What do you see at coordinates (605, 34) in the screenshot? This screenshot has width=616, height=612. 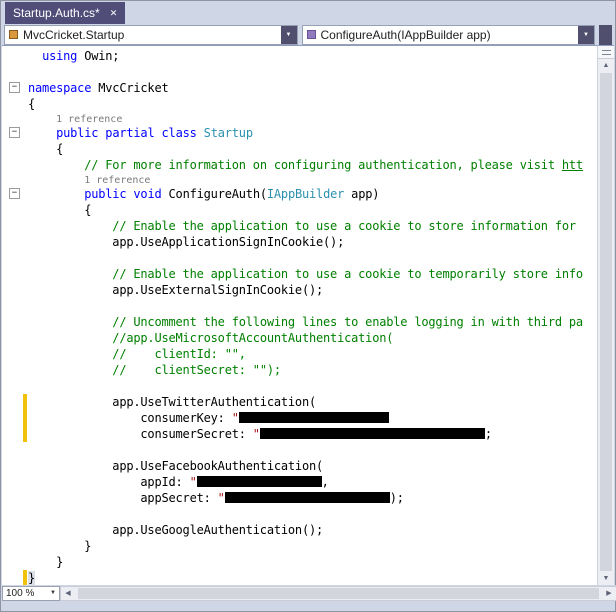 I see `navbar-edge-button` at bounding box center [605, 34].